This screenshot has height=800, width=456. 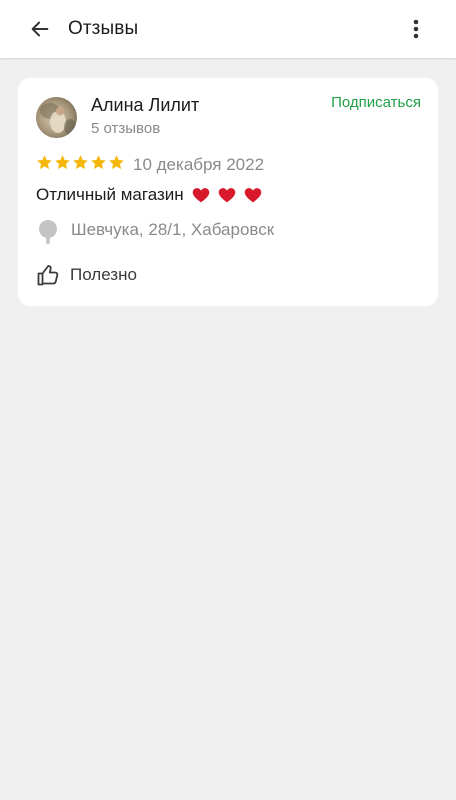 I want to click on review-text: Отличный магазин, so click(x=149, y=195).